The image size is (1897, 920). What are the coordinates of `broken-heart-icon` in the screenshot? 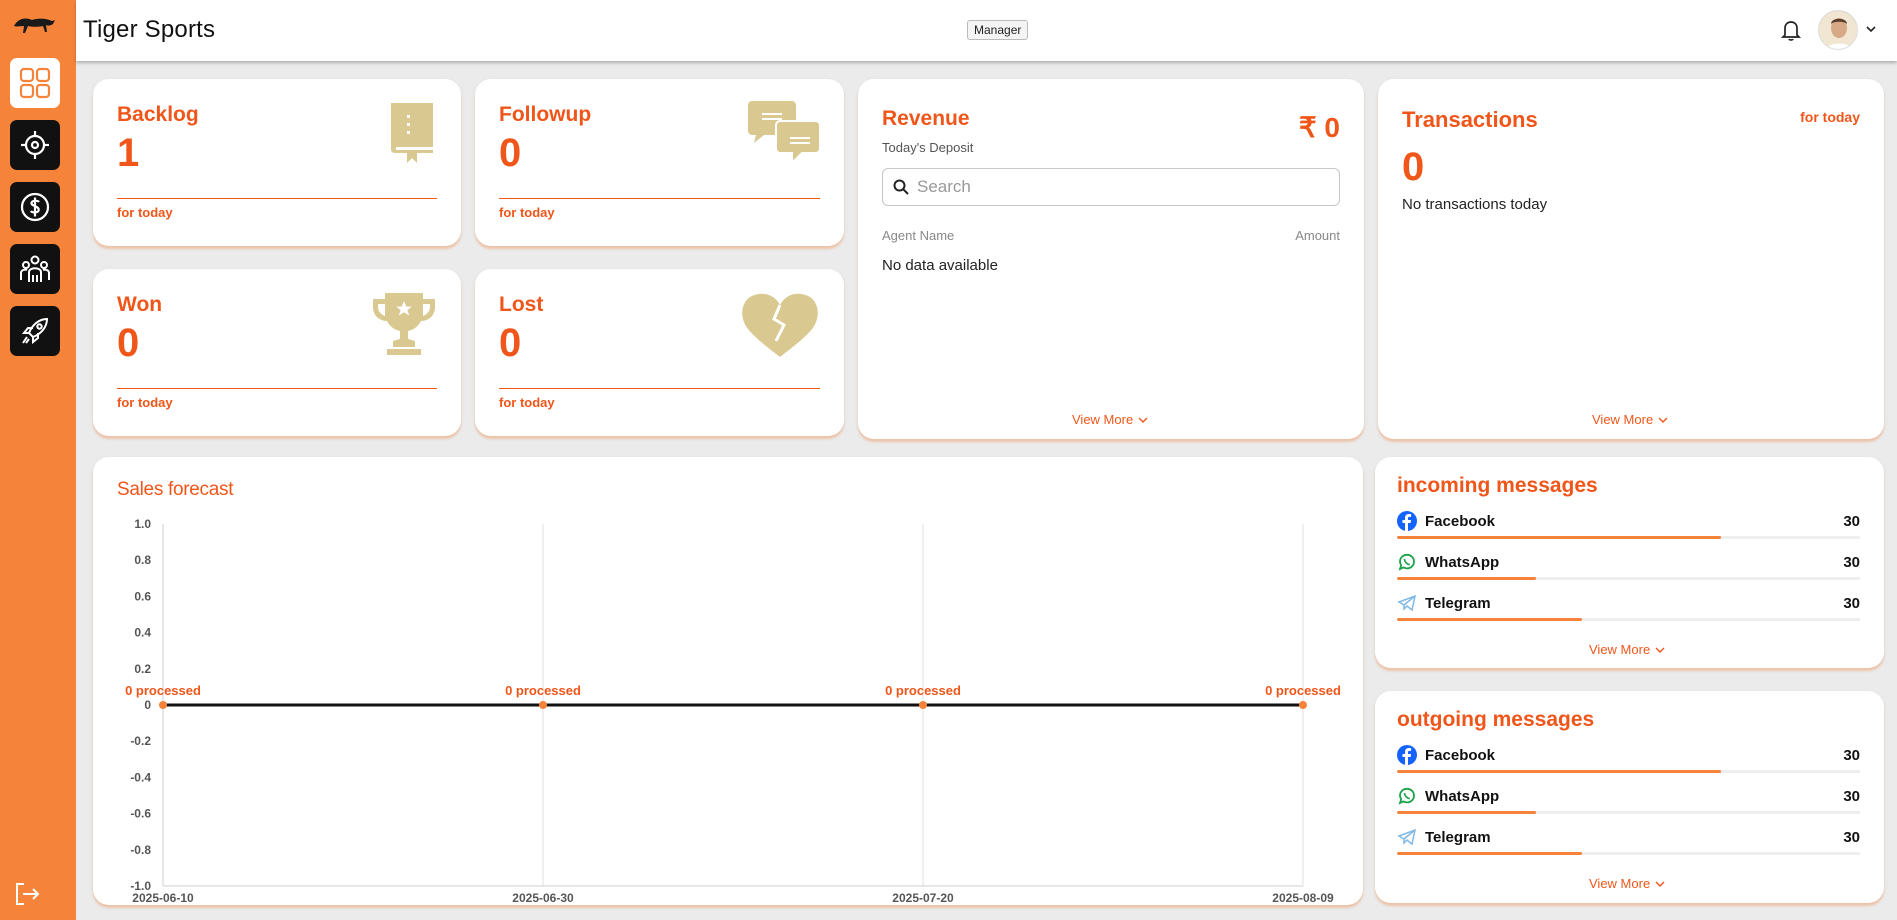 It's located at (780, 325).